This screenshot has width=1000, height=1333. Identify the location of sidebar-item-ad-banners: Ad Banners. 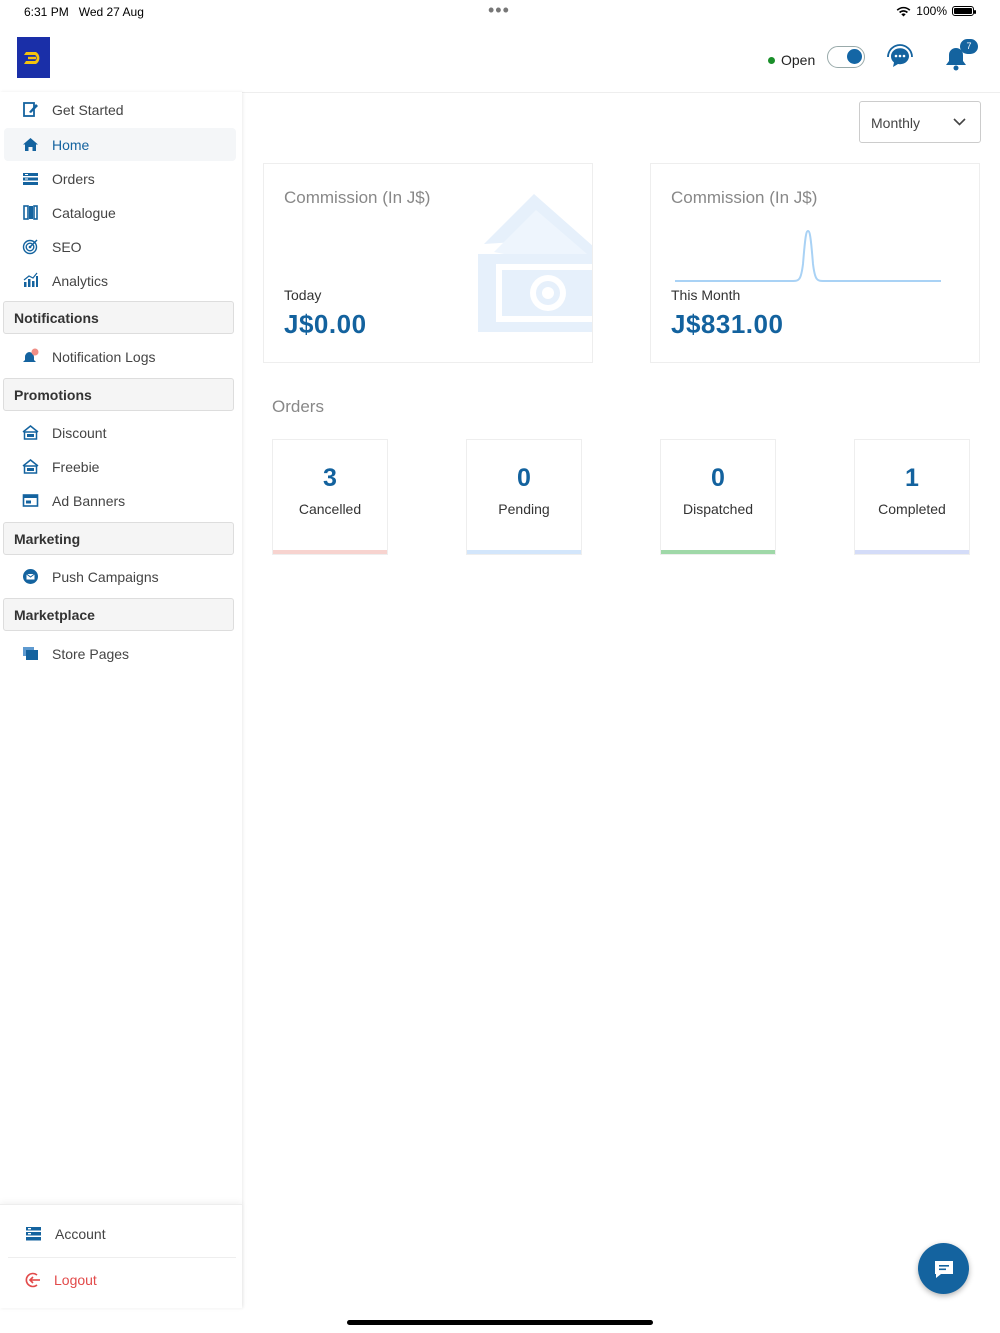
(120, 500).